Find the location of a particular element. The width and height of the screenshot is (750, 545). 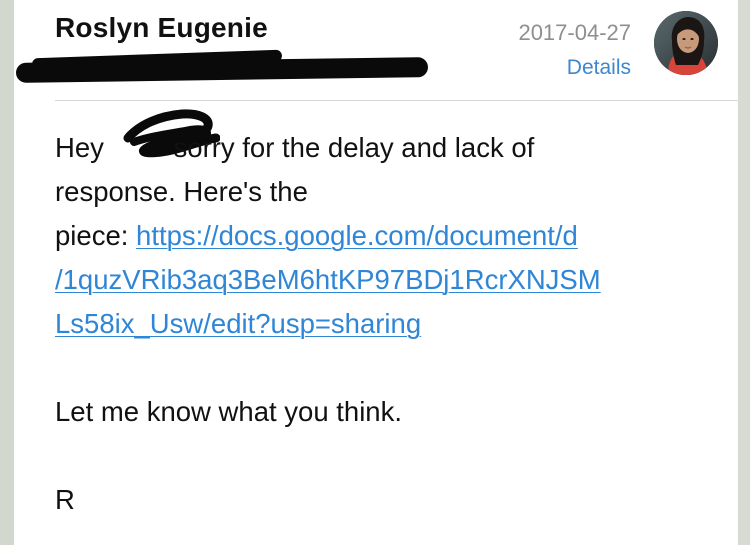

body-line-1: Hey sorry for the delay and lack of is located at coordinates (380, 148).